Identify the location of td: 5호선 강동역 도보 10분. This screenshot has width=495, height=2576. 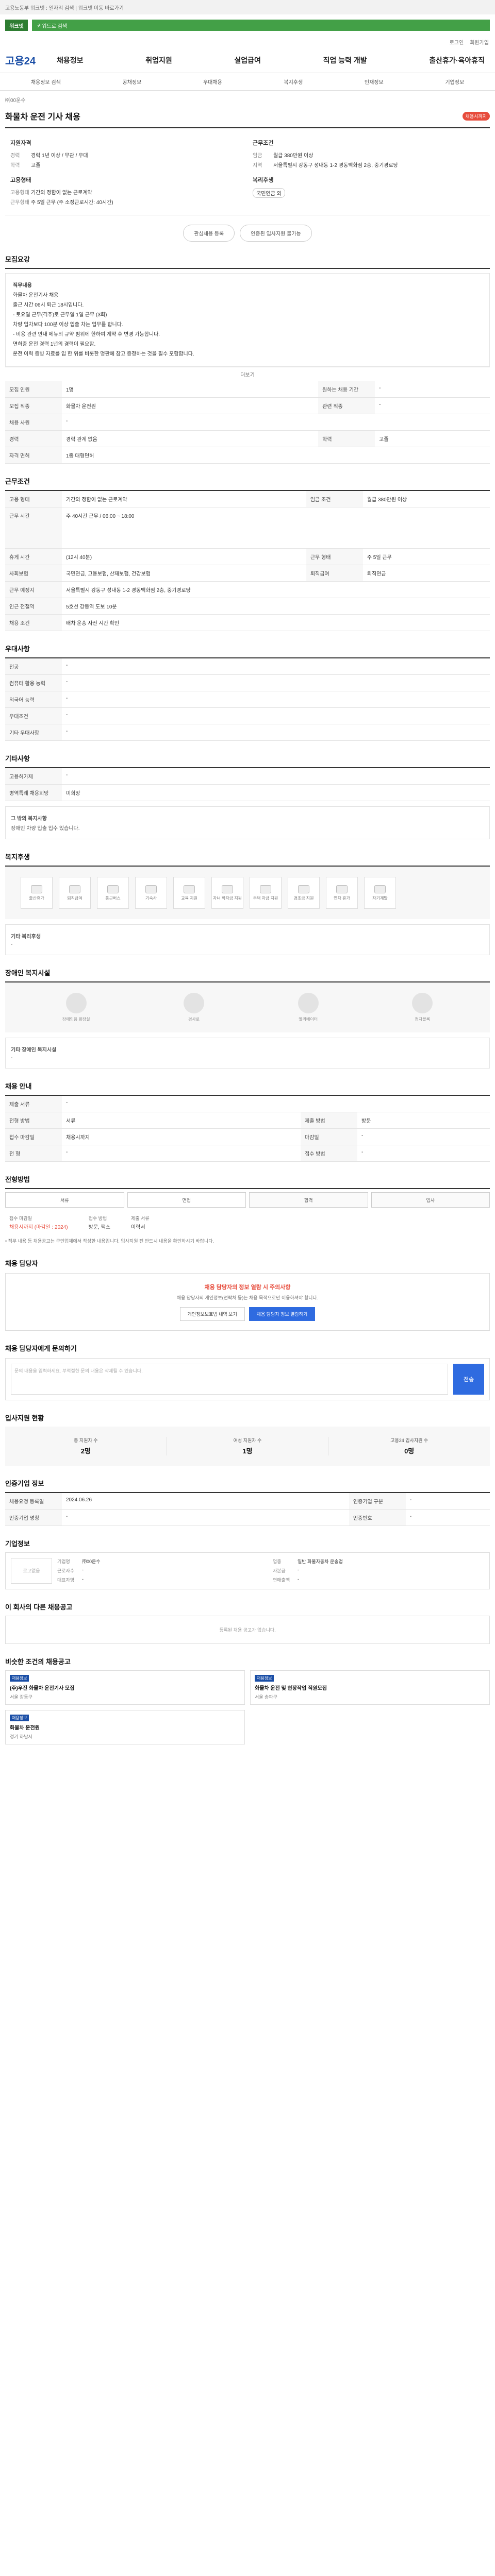
(276, 606).